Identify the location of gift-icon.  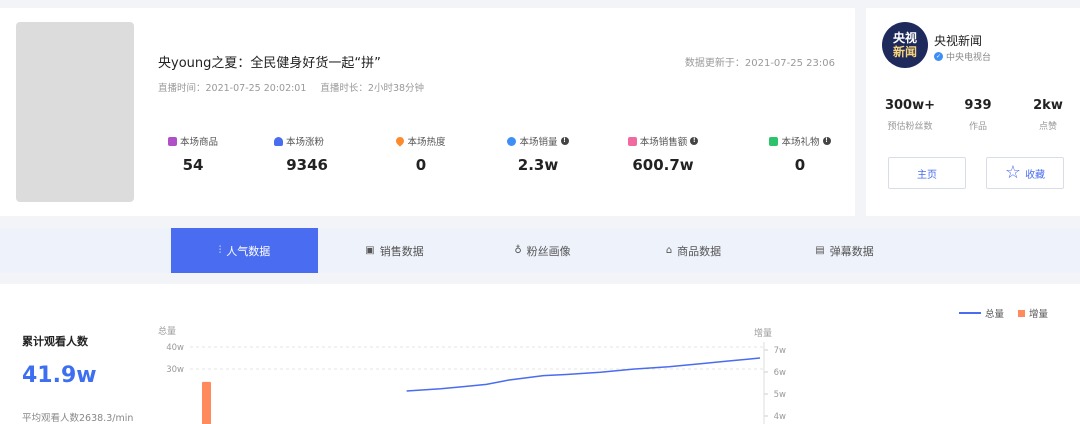
(774, 141).